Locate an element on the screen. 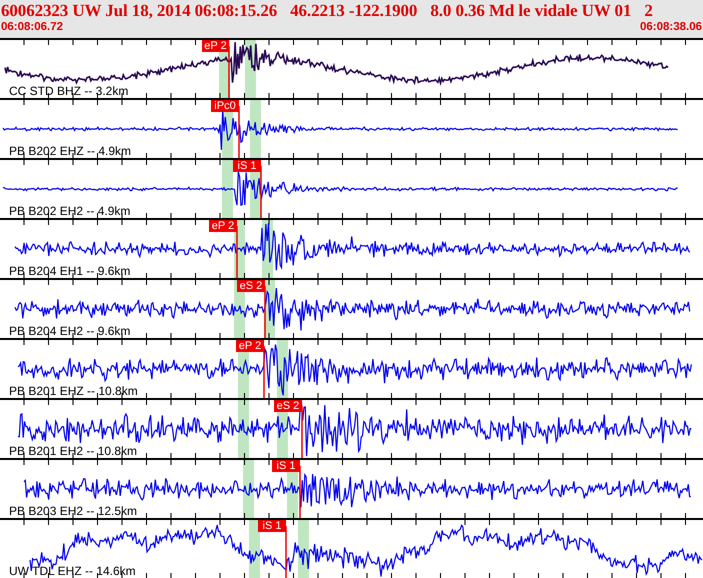 Image resolution: width=703 pixels, height=578 pixels. end-time: 06:08:38.06 is located at coordinates (671, 28).